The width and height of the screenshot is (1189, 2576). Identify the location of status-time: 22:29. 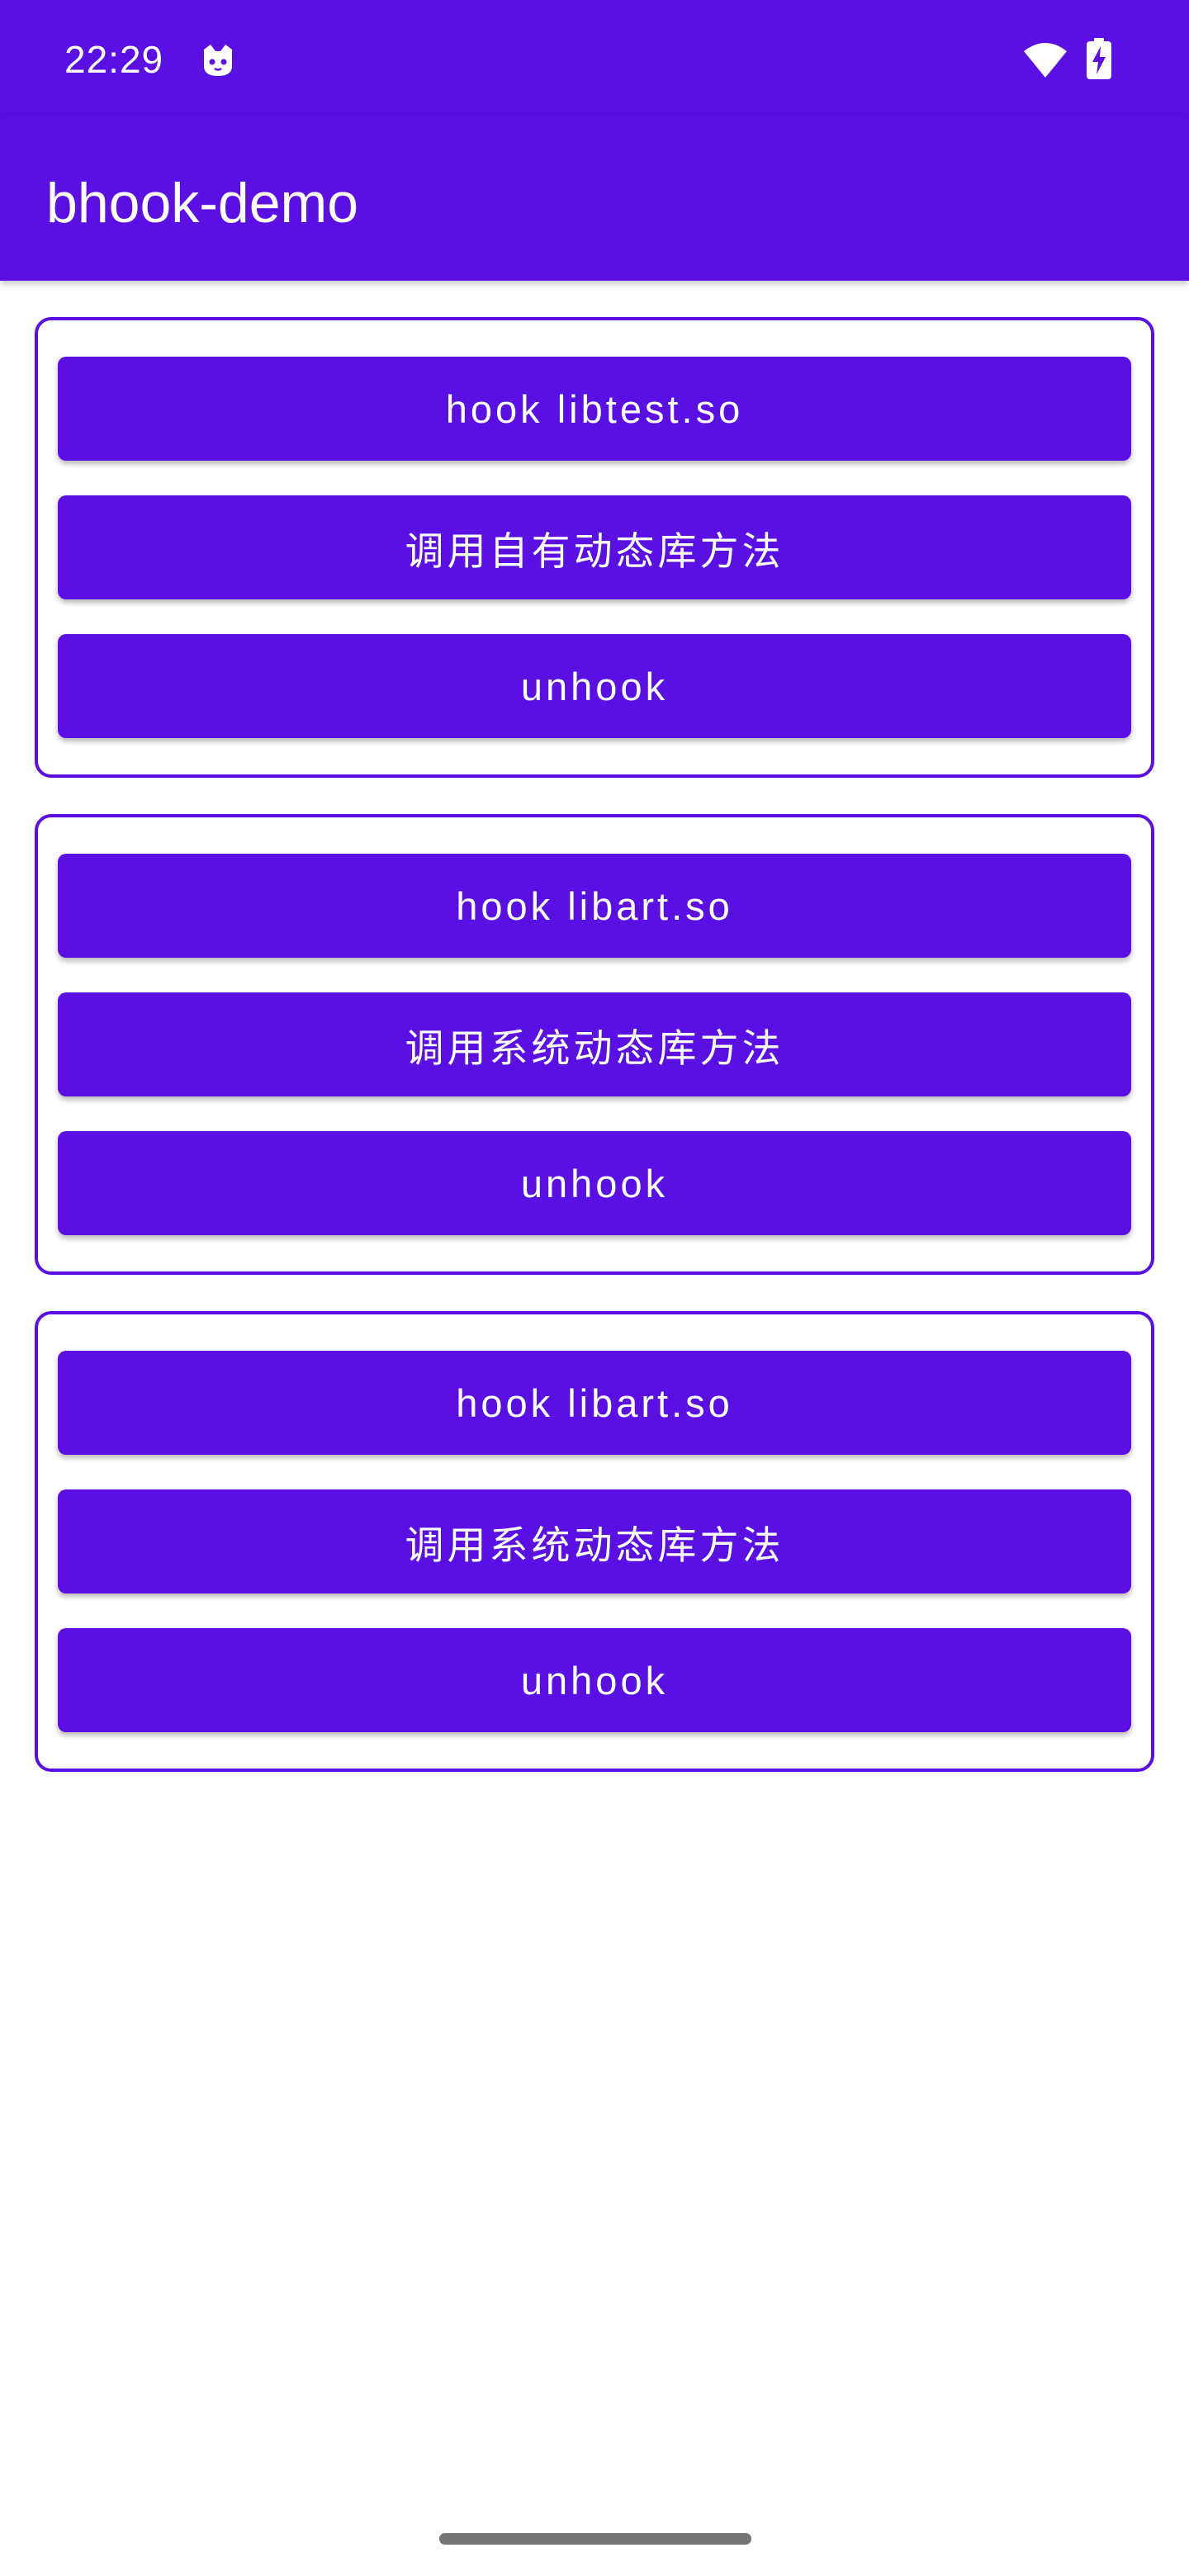
(114, 59).